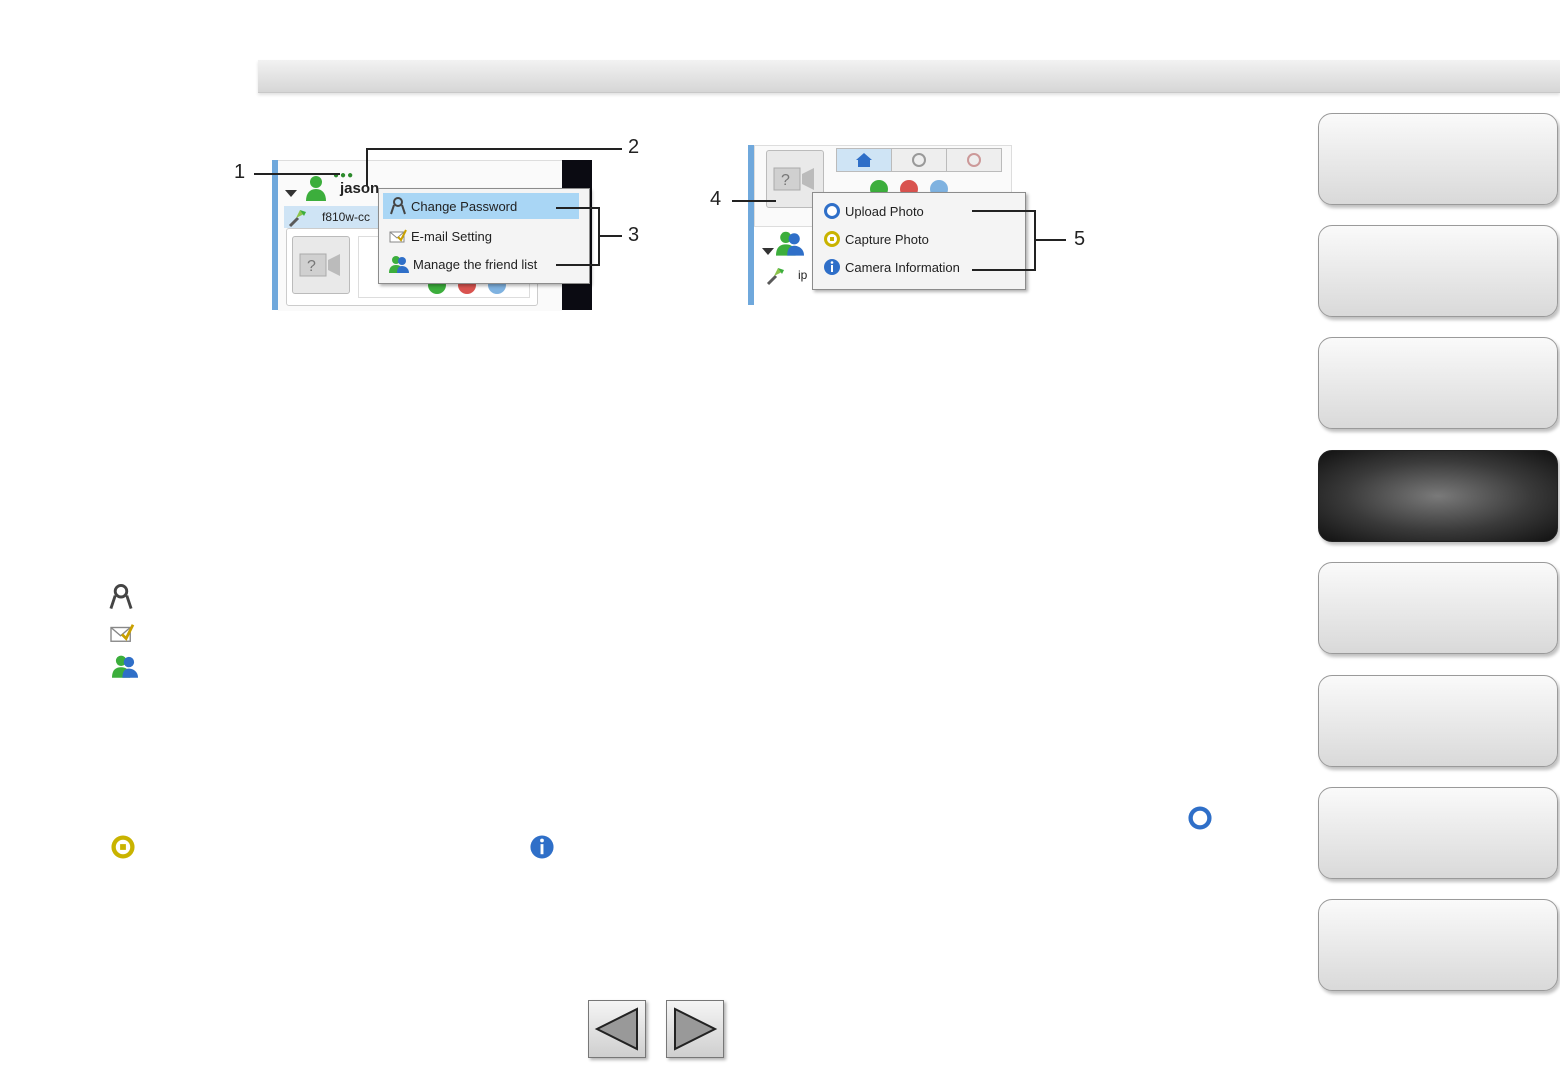 The height and width of the screenshot is (1080, 1560). What do you see at coordinates (464, 206) in the screenshot?
I see `menu-item-label: Change Password` at bounding box center [464, 206].